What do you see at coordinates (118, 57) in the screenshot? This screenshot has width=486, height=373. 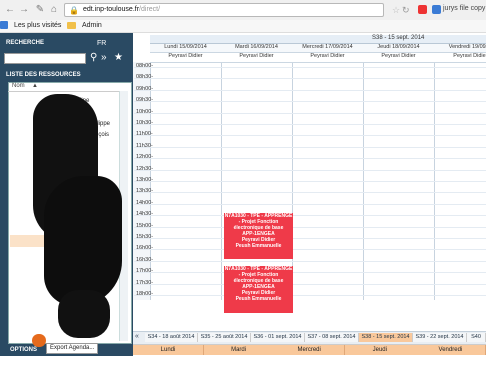 I see `star-icon: ★` at bounding box center [118, 57].